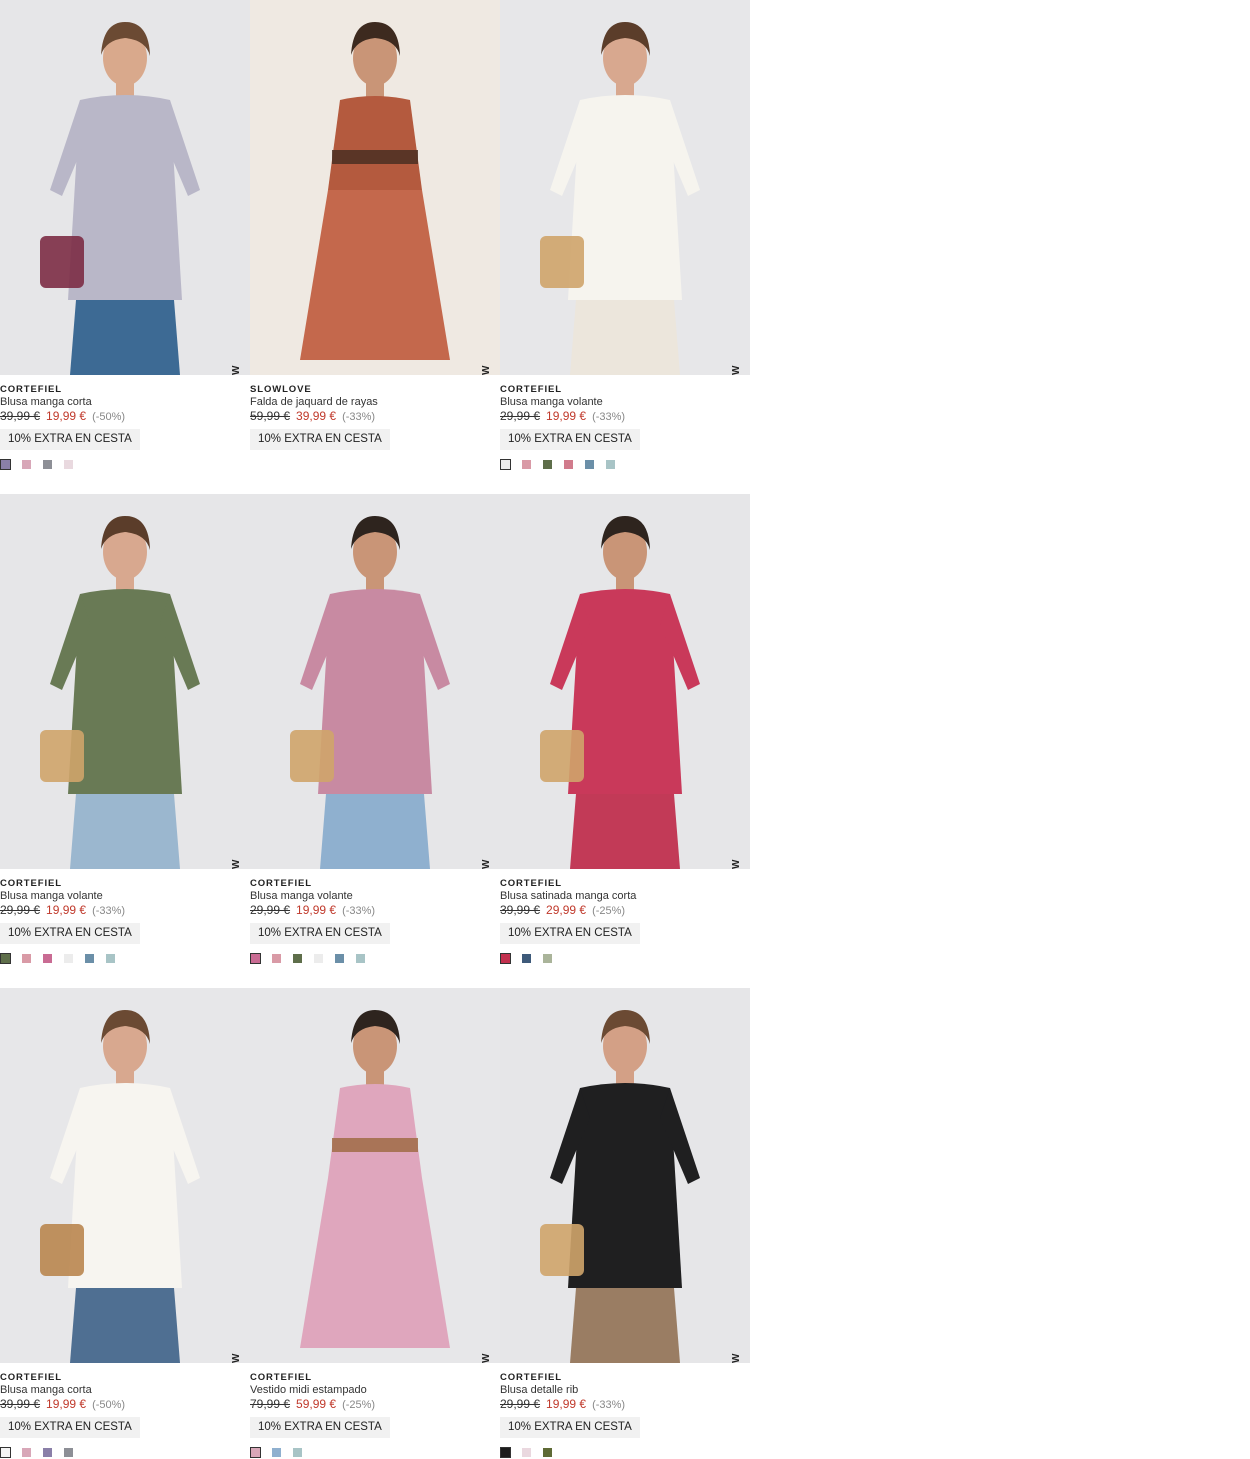 This screenshot has width=1250, height=1459. Describe the element at coordinates (308, 1390) in the screenshot. I see `product-name: Vestido midi estampado` at that location.